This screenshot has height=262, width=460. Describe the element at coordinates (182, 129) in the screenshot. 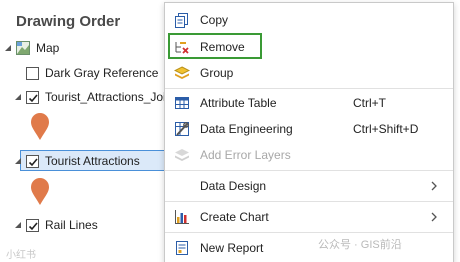

I see `data-engineering-icon` at that location.